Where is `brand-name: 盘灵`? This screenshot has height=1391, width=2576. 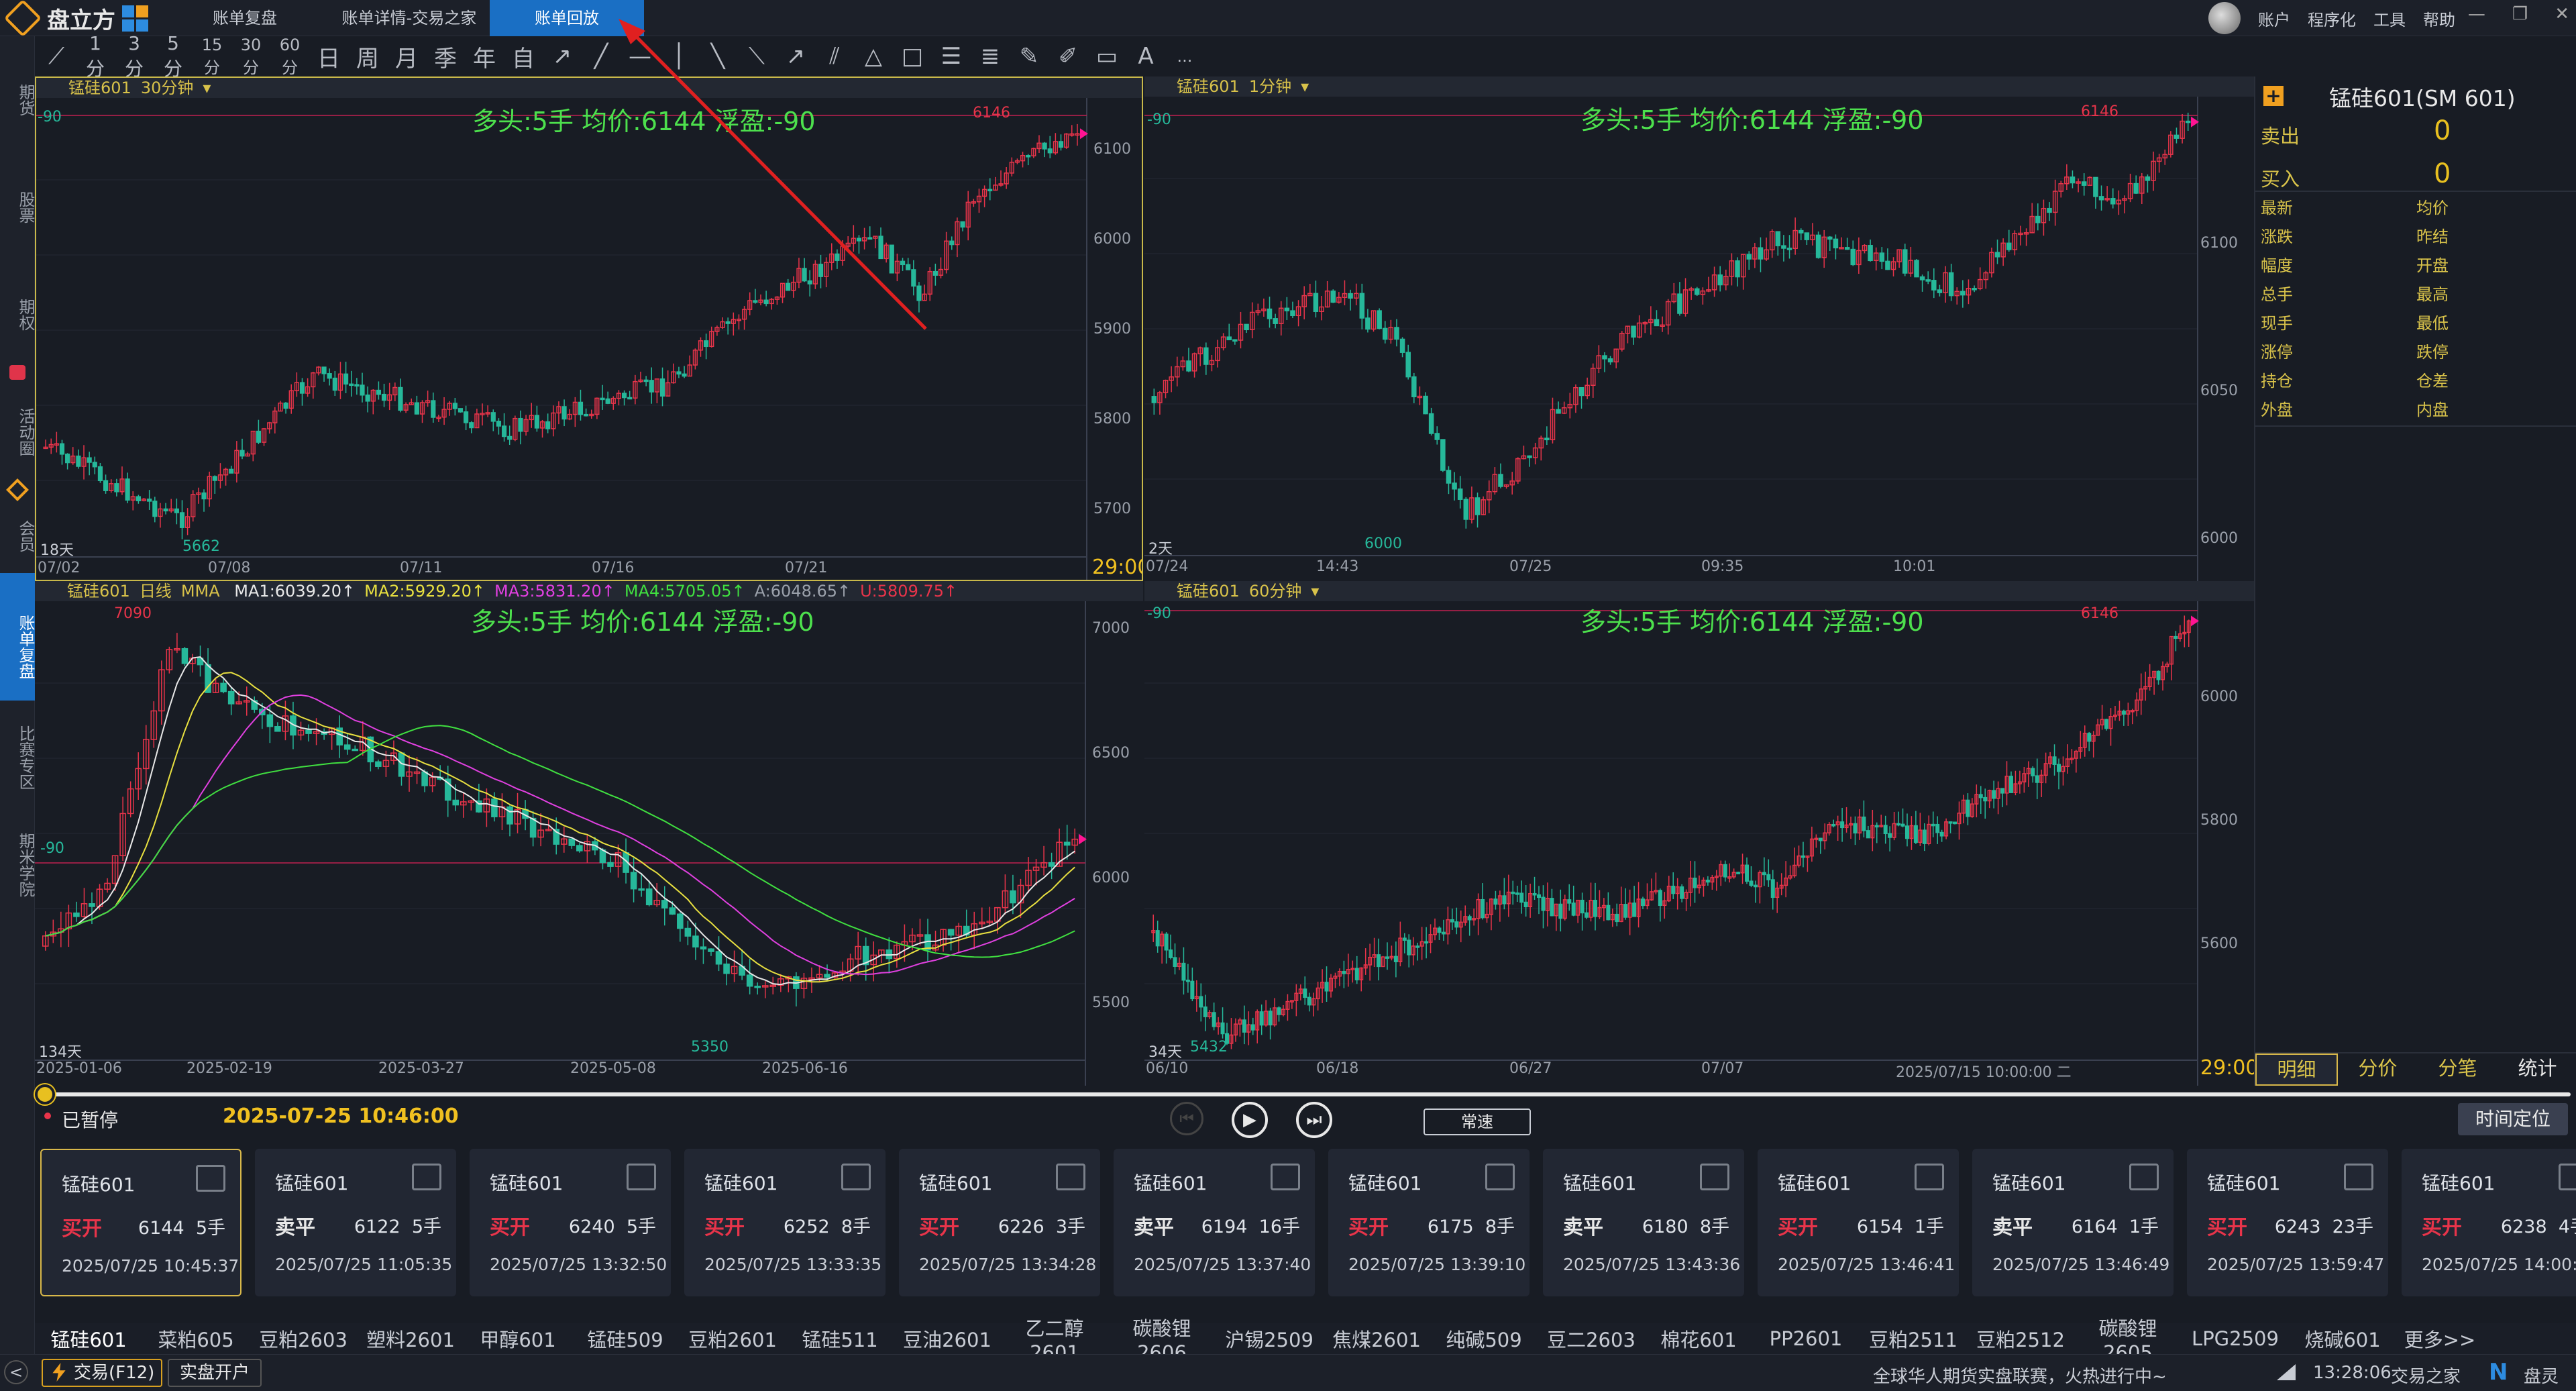
brand-name: 盘灵 is located at coordinates (2541, 1375).